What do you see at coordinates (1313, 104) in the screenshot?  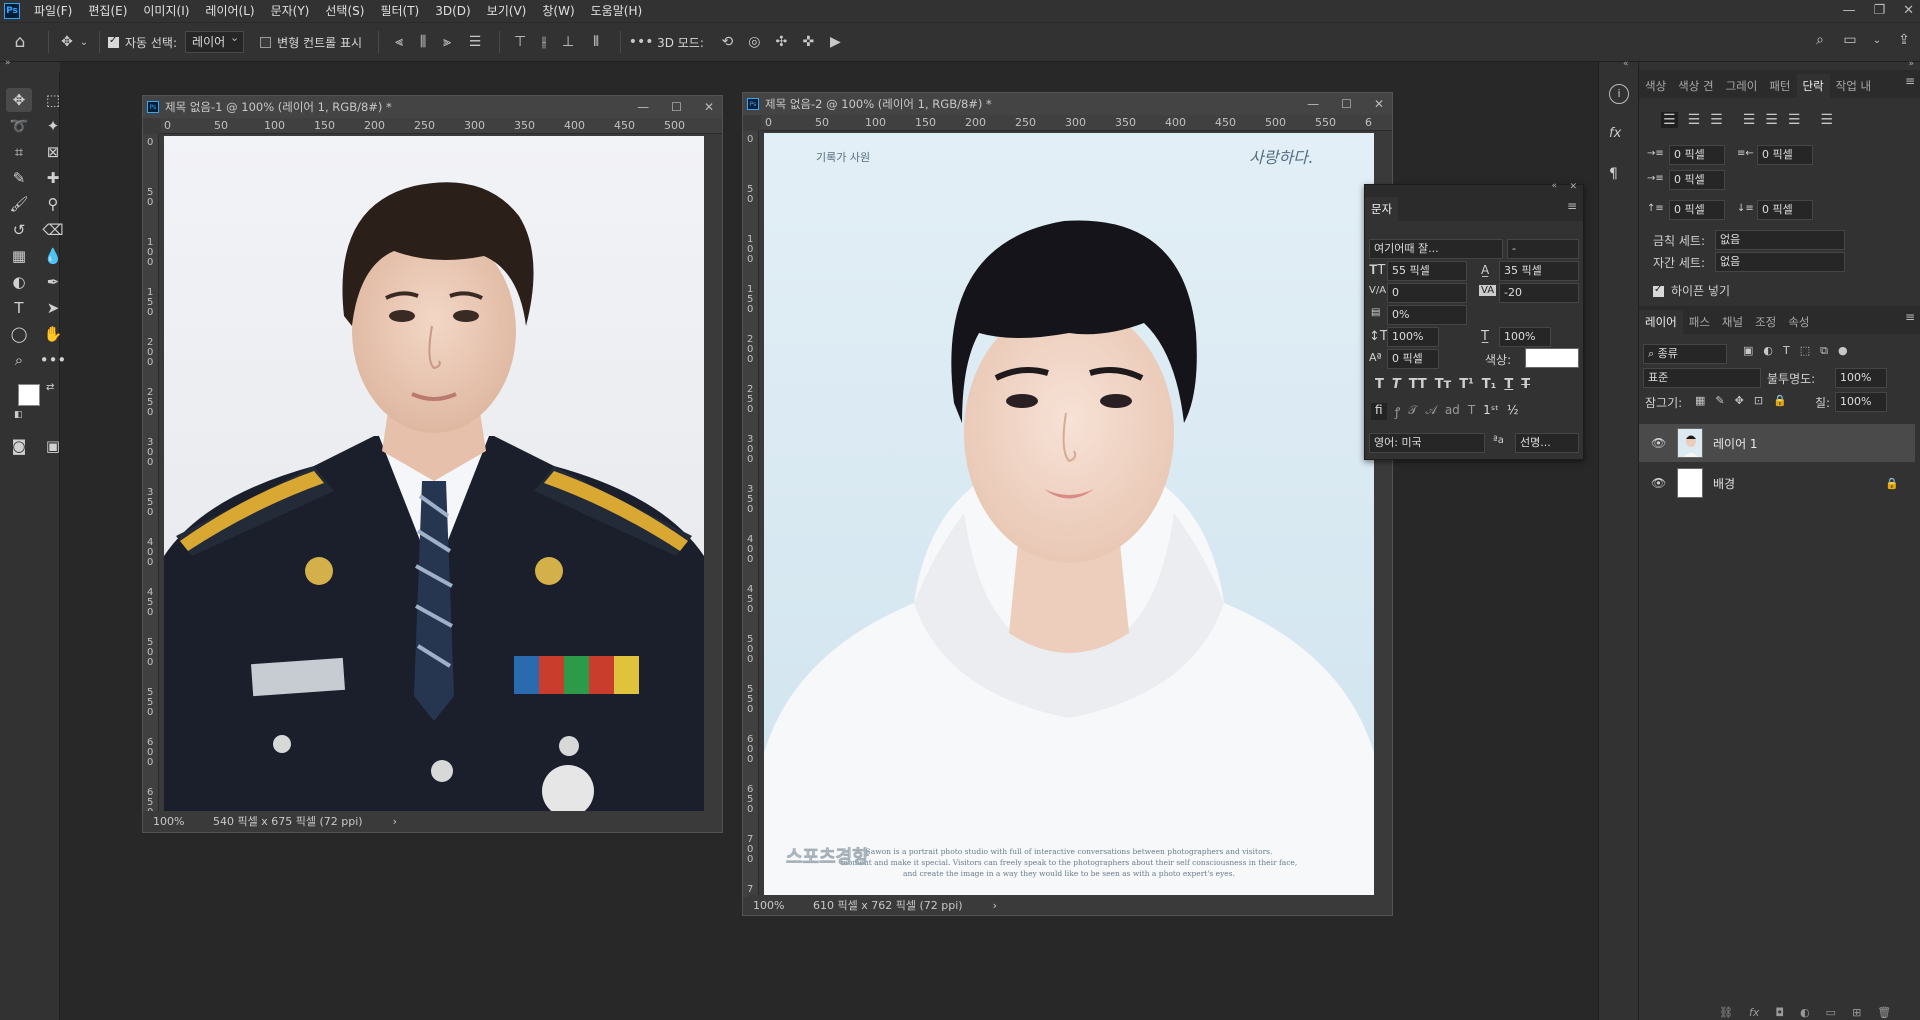 I see `doc2-minimize-icon: —` at bounding box center [1313, 104].